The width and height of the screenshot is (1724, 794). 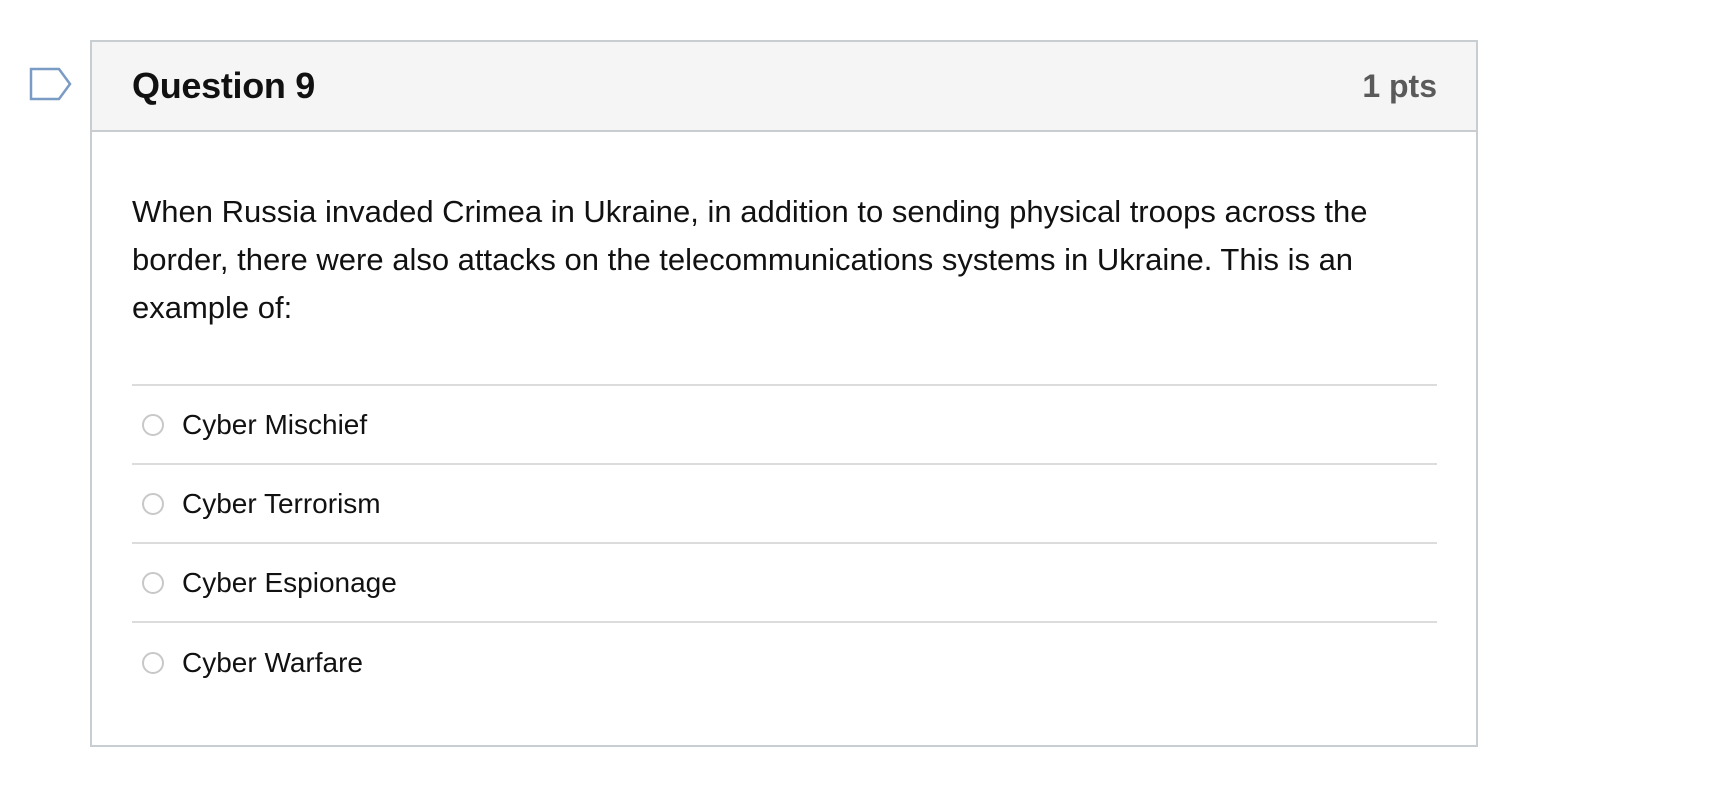 I want to click on question-title: Question 9, so click(x=224, y=85).